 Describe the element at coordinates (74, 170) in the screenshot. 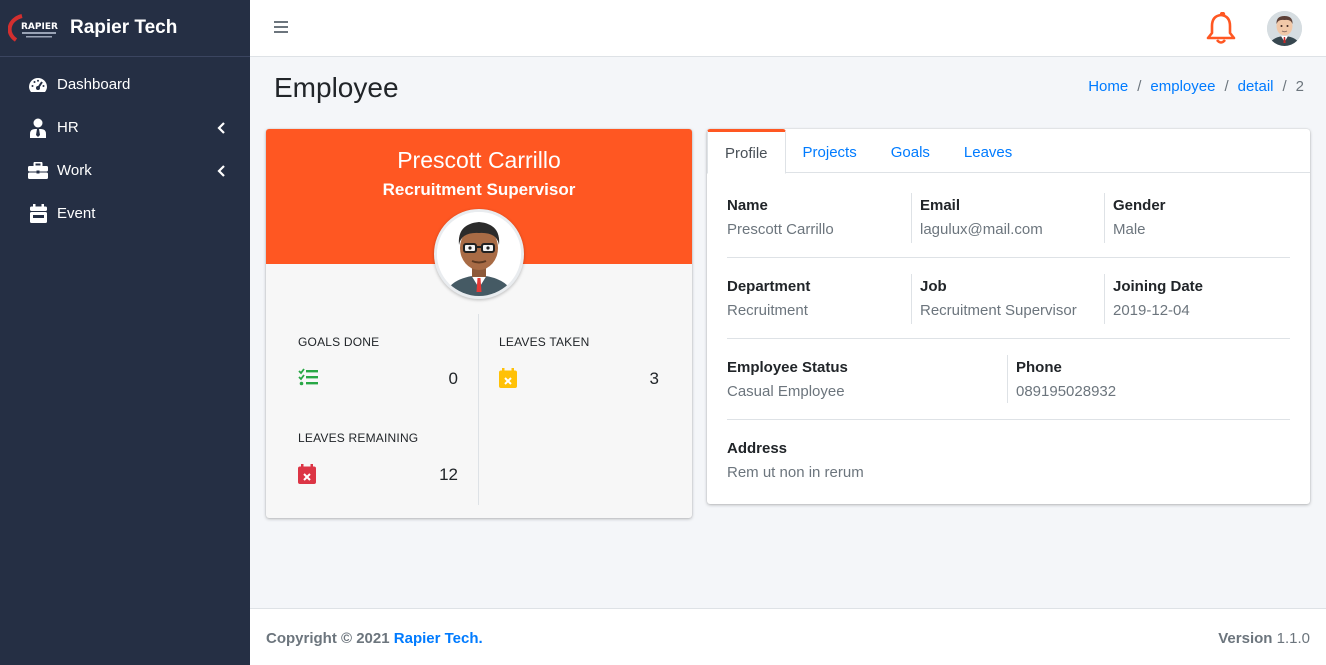

I see `sidebar-item-label: Work` at that location.